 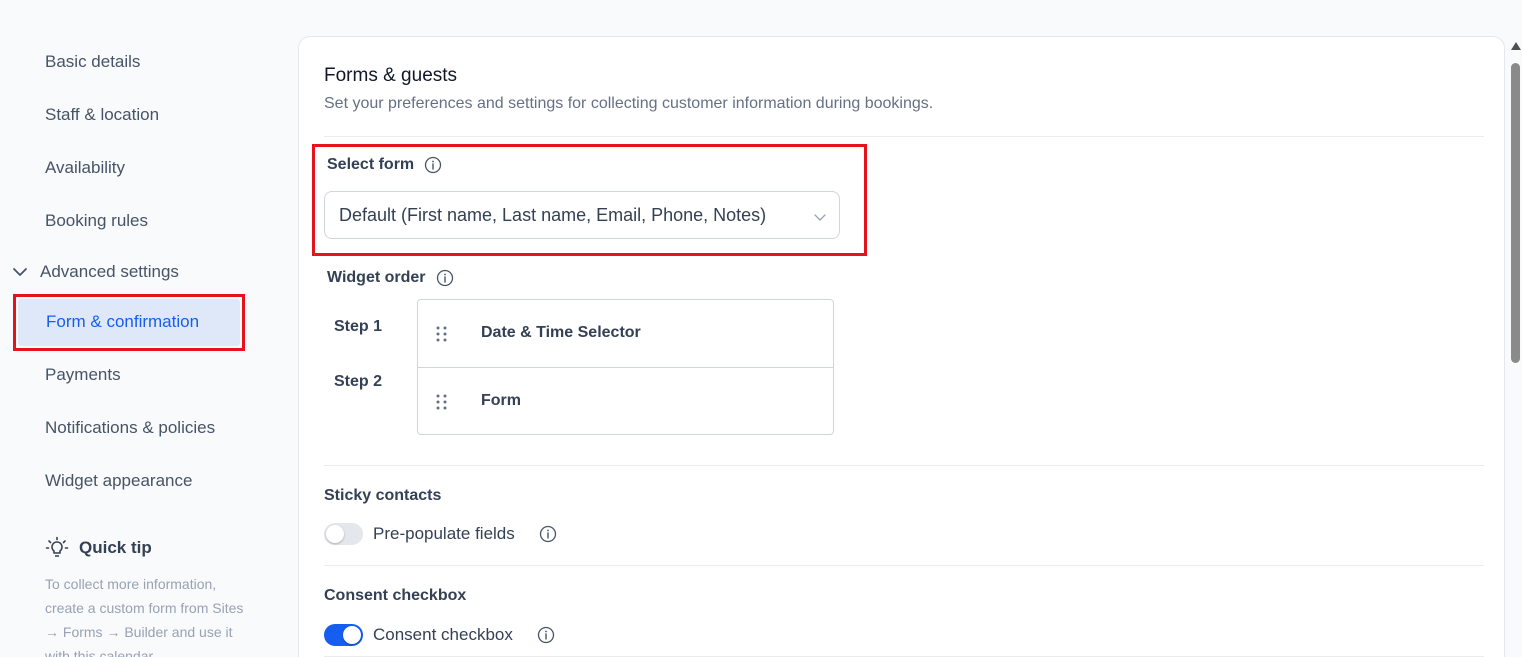 What do you see at coordinates (57, 546) in the screenshot?
I see `lightbulb-icon` at bounding box center [57, 546].